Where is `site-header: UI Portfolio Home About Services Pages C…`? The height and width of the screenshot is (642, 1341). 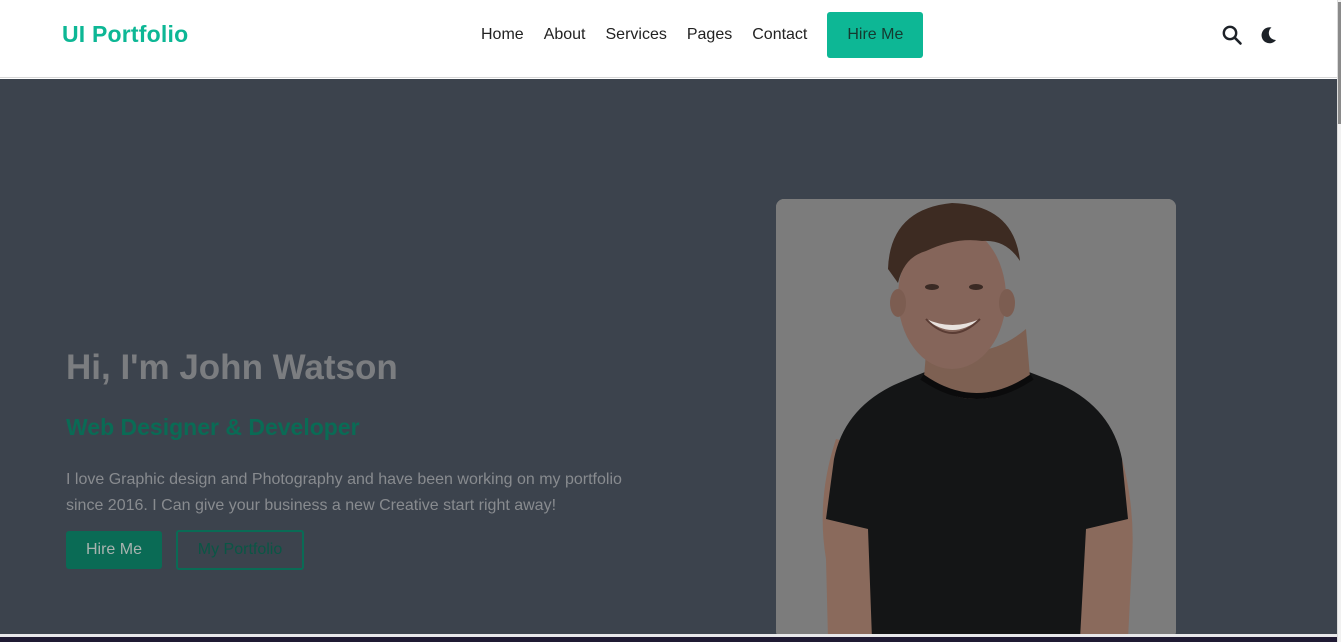 site-header: UI Portfolio Home About Services Pages C… is located at coordinates (668, 39).